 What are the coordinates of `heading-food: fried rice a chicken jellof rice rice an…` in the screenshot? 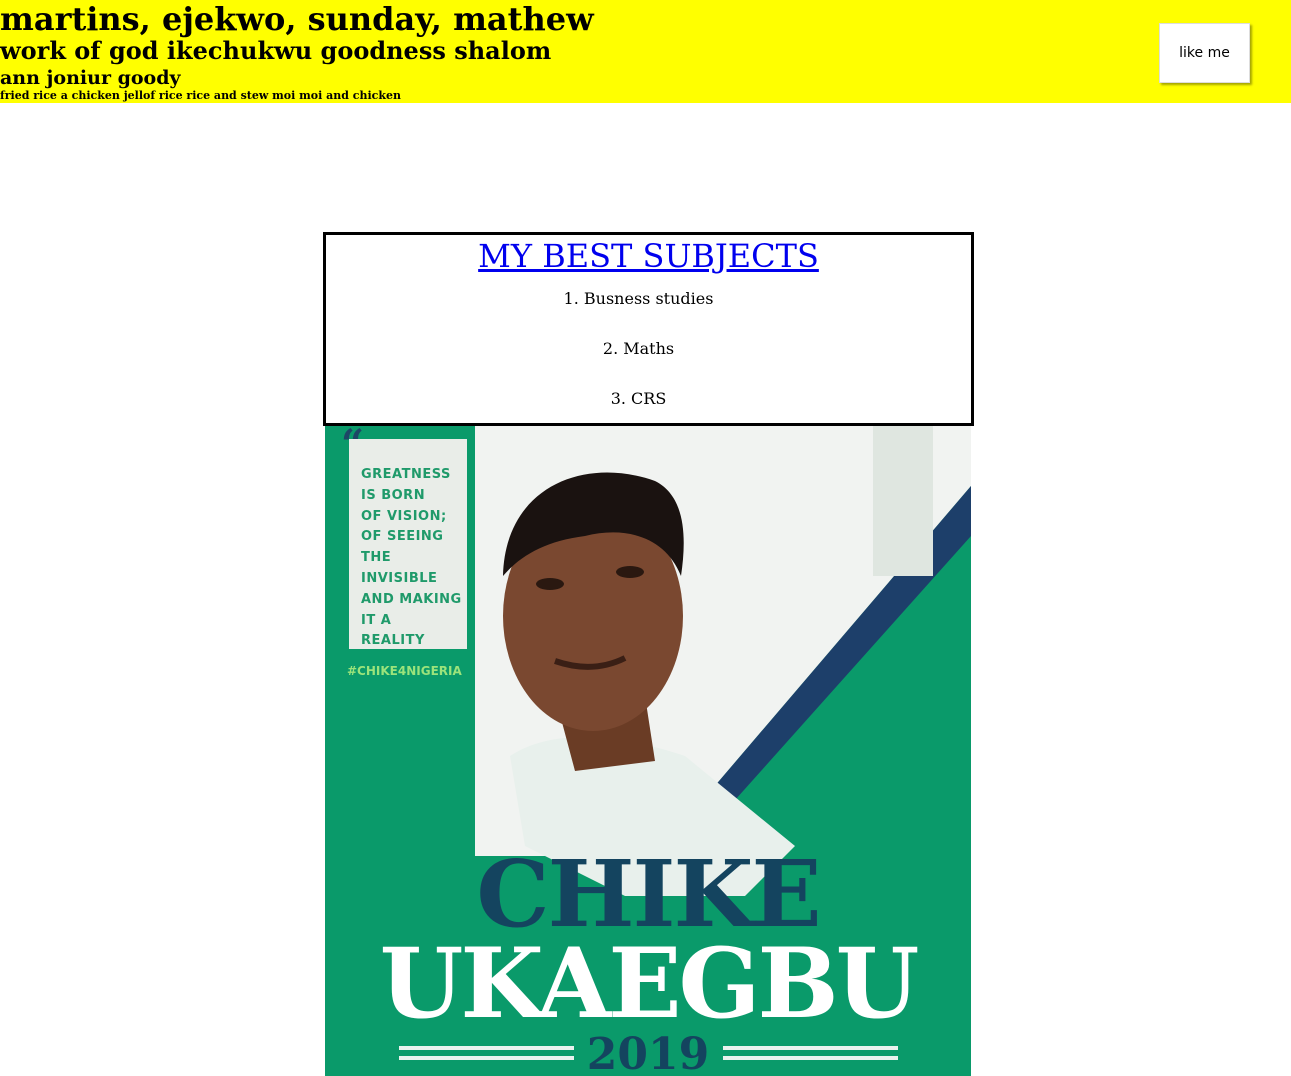 It's located at (200, 95).